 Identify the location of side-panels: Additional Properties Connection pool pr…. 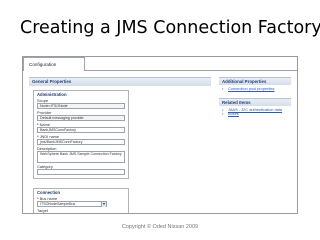
(255, 99).